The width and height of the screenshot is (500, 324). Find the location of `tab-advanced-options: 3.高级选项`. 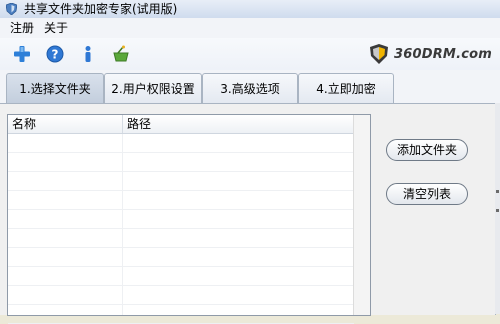

tab-advanced-options: 3.高级选项 is located at coordinates (250, 88).